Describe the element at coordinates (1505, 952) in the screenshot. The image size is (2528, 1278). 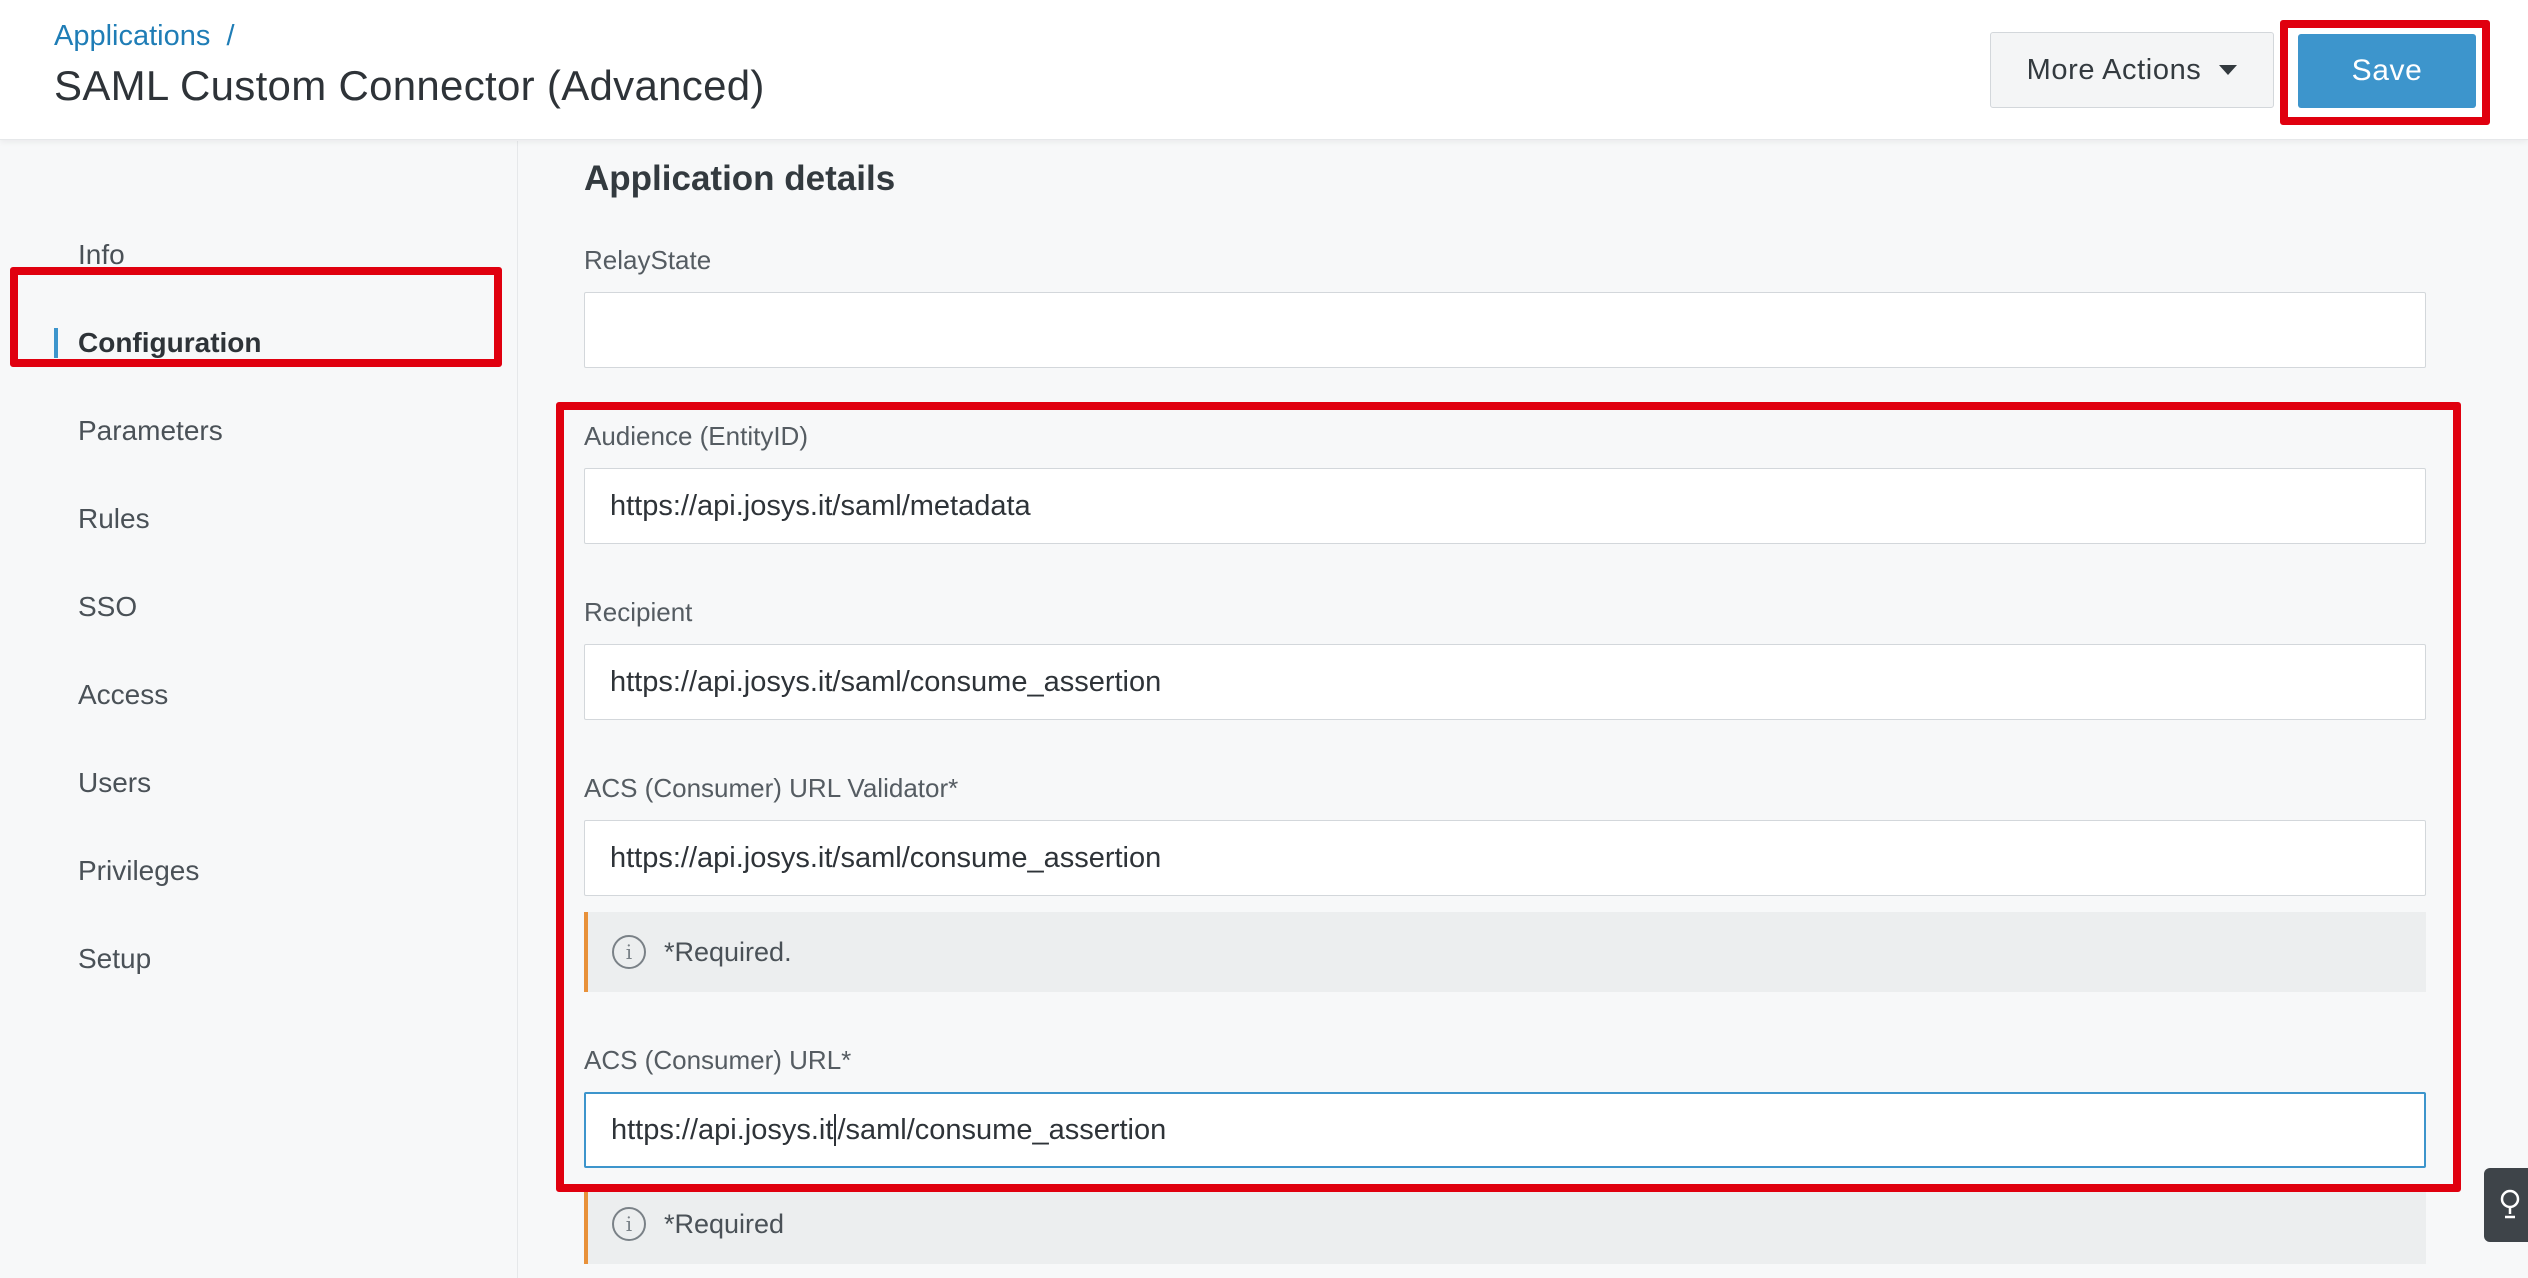
I see `acs-validator-required-notice: i *Required.` at that location.